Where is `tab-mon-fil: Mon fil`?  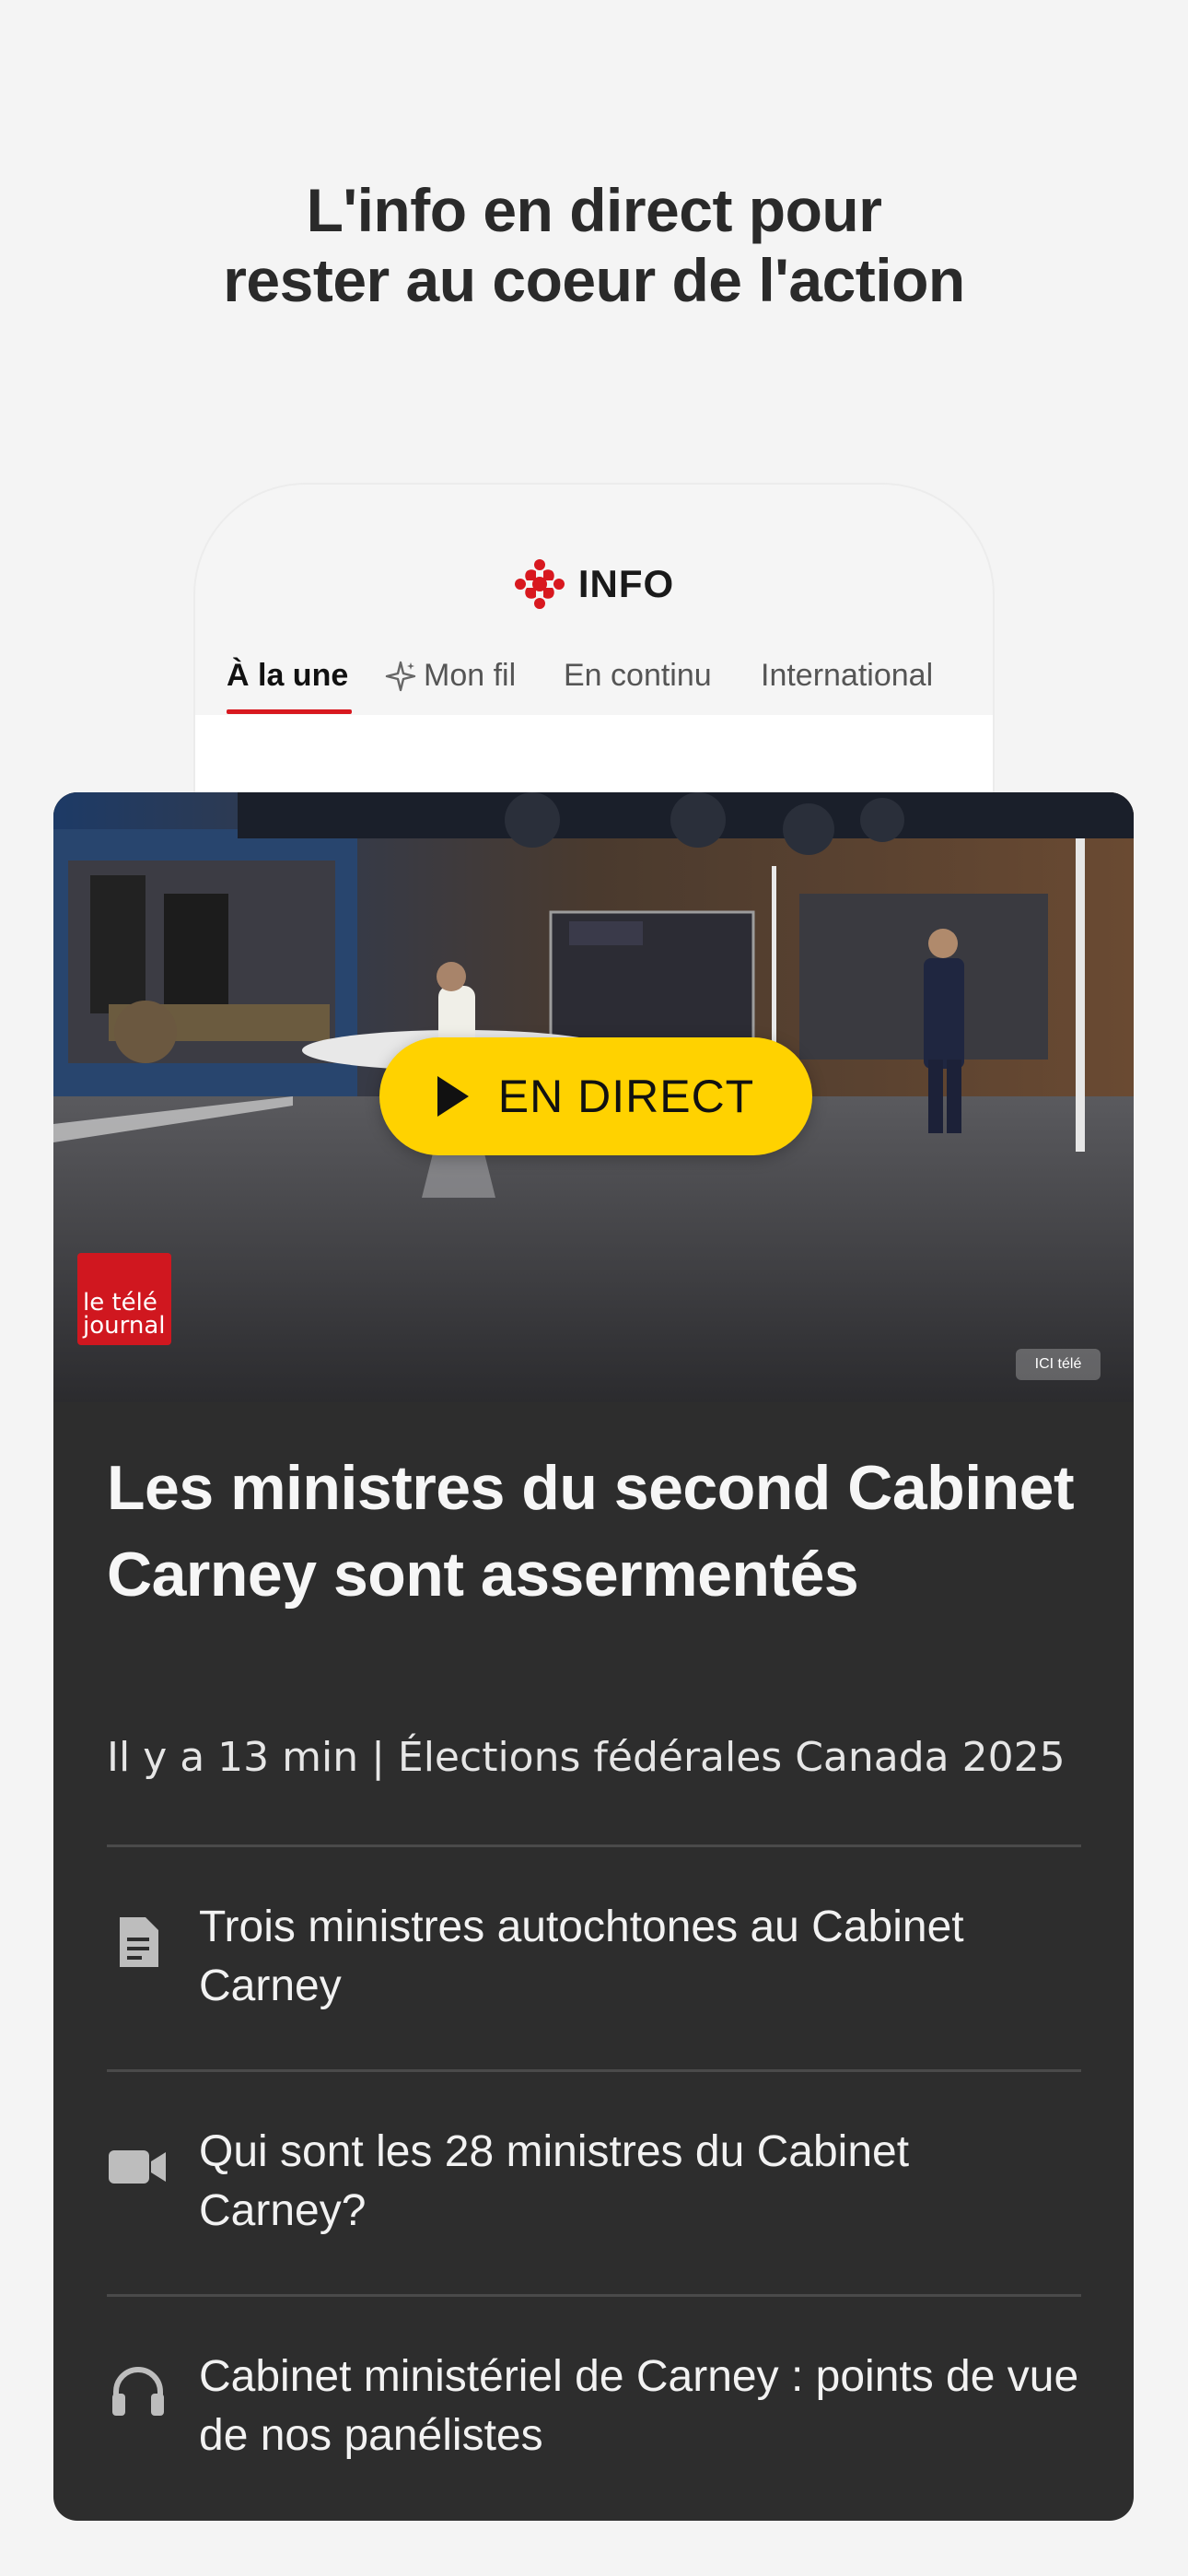 tab-mon-fil: Mon fil is located at coordinates (451, 676).